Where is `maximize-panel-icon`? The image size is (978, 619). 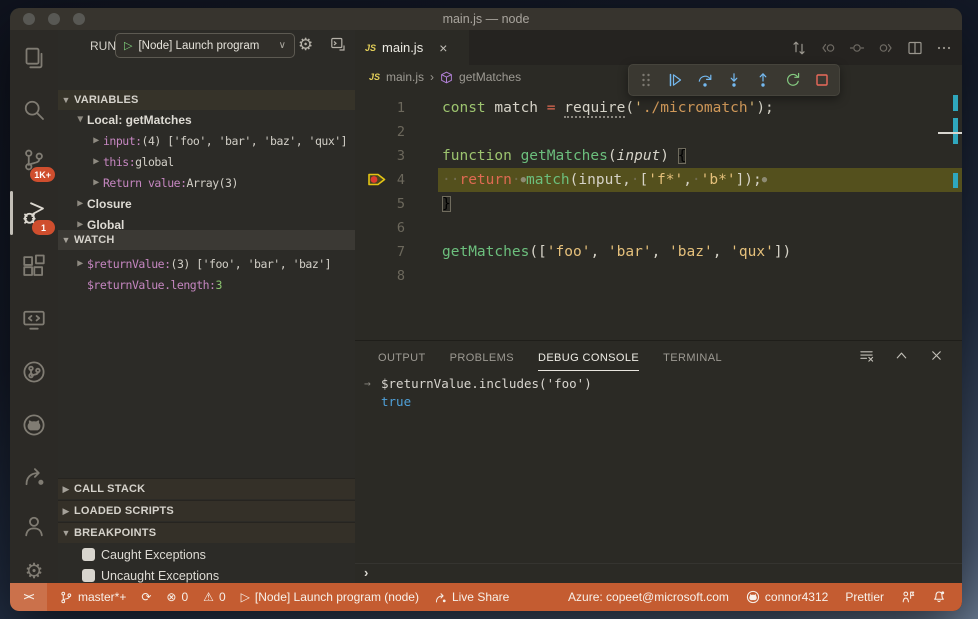 maximize-panel-icon is located at coordinates (901, 355).